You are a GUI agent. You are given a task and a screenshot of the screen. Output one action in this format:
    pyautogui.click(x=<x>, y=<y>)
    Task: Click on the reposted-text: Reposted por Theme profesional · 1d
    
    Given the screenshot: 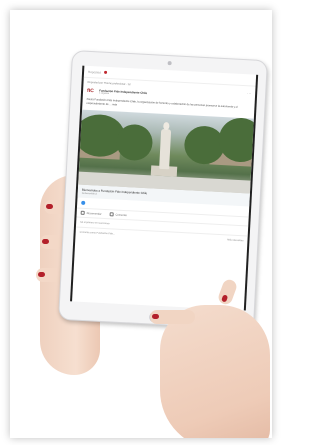 What is the action you would take?
    pyautogui.click(x=109, y=83)
    